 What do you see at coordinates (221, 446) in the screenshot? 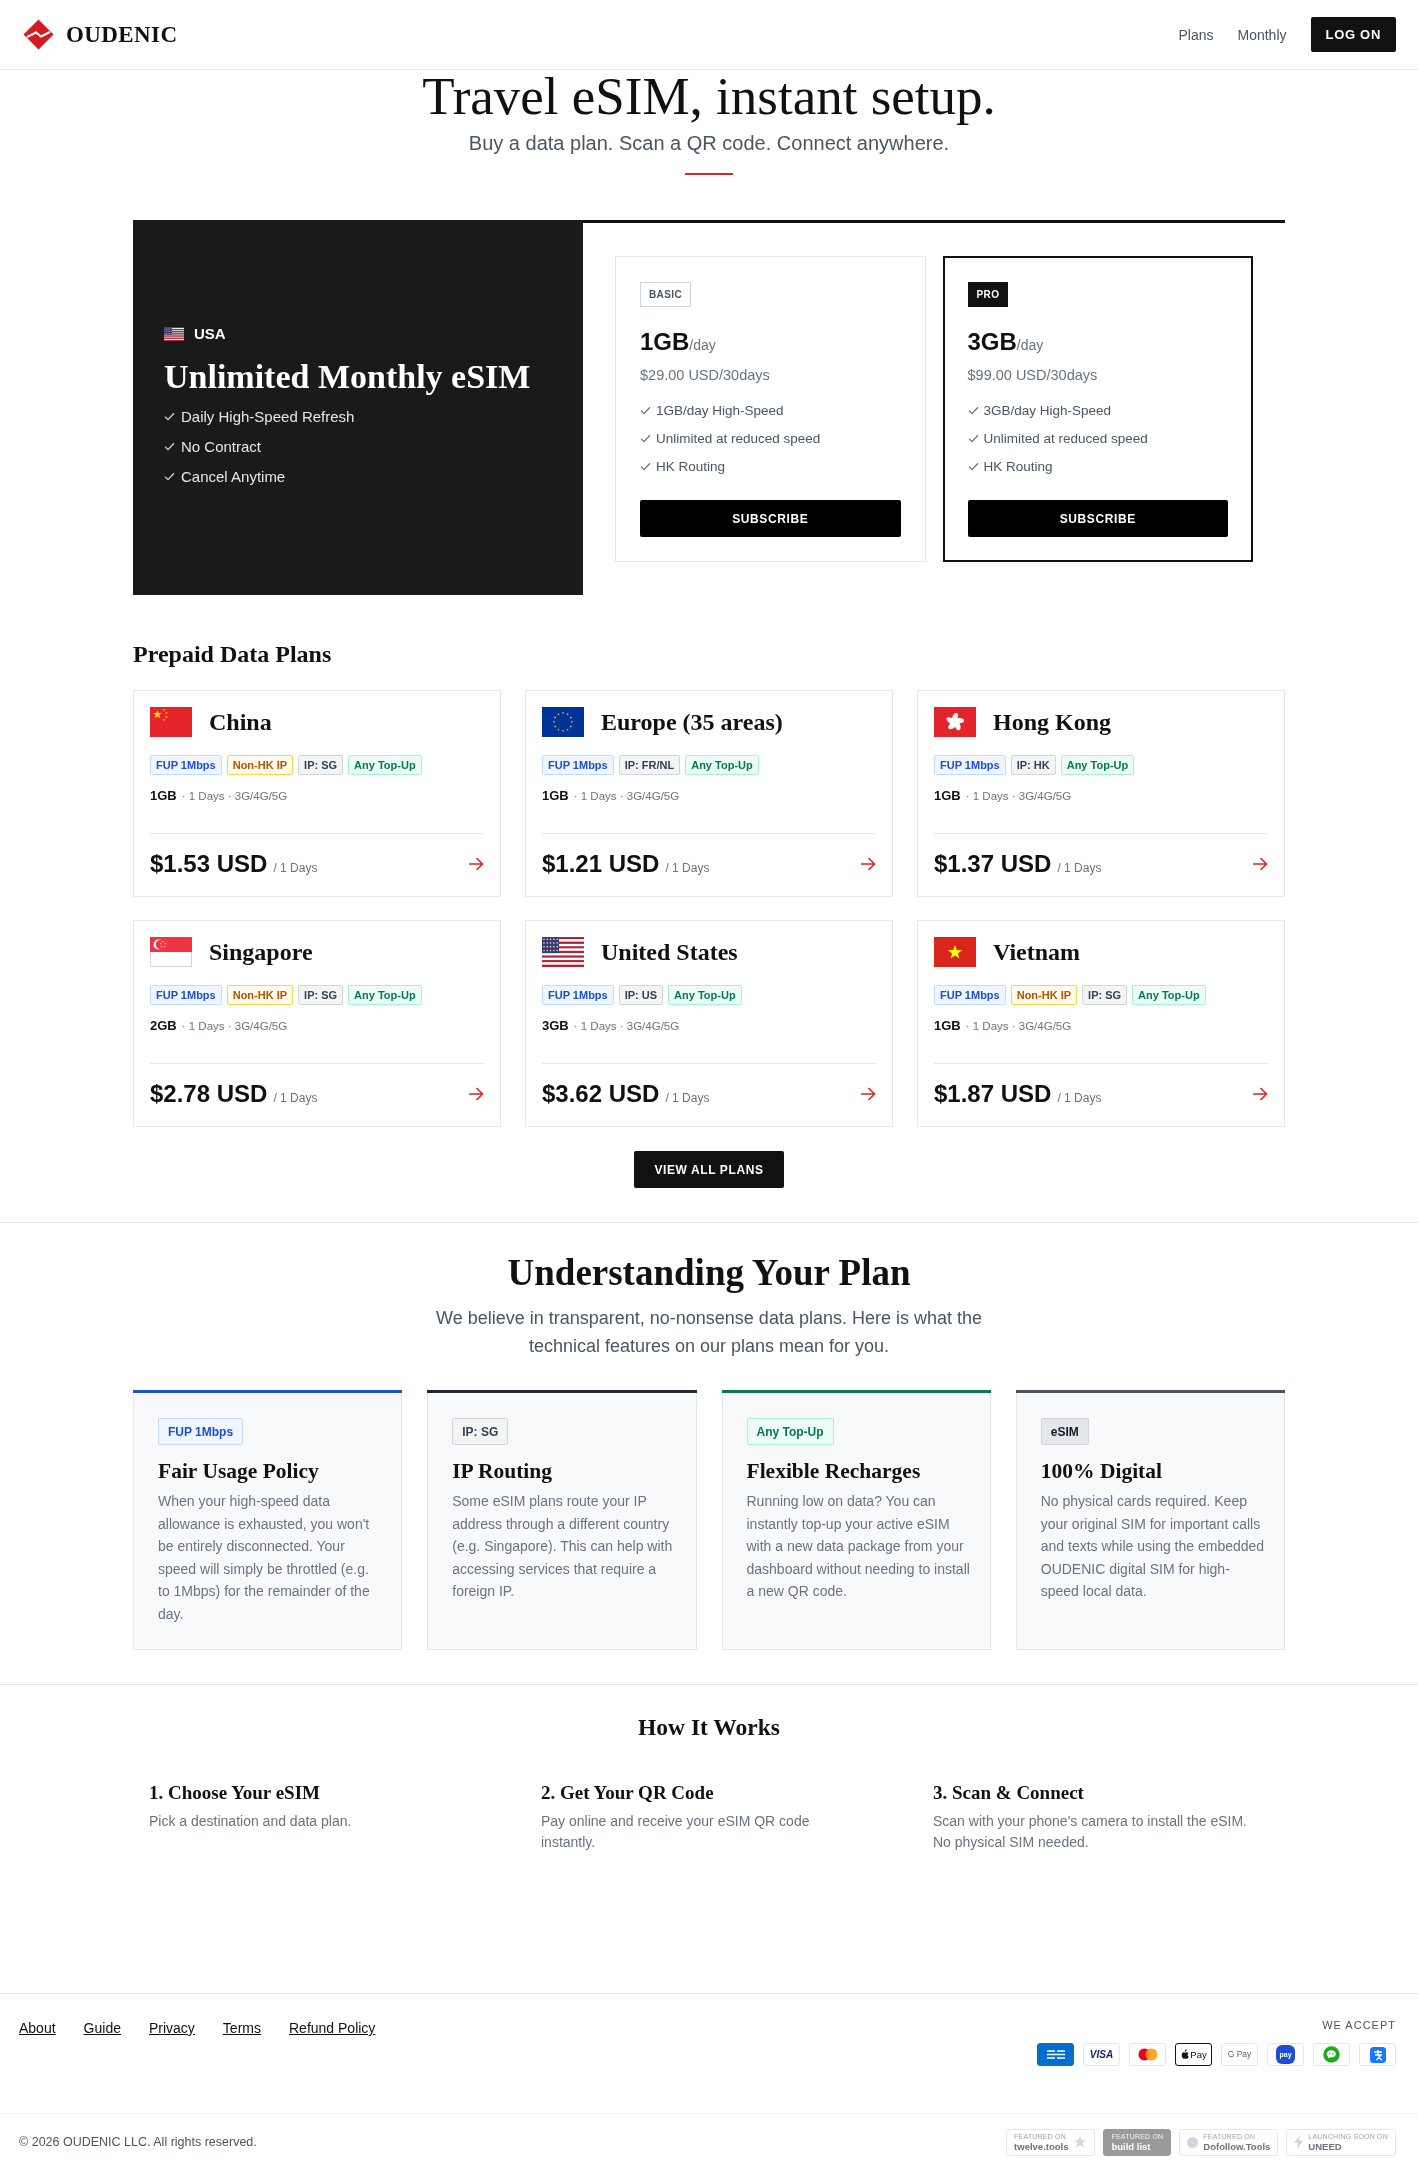
I see `perk-text: No Contract` at bounding box center [221, 446].